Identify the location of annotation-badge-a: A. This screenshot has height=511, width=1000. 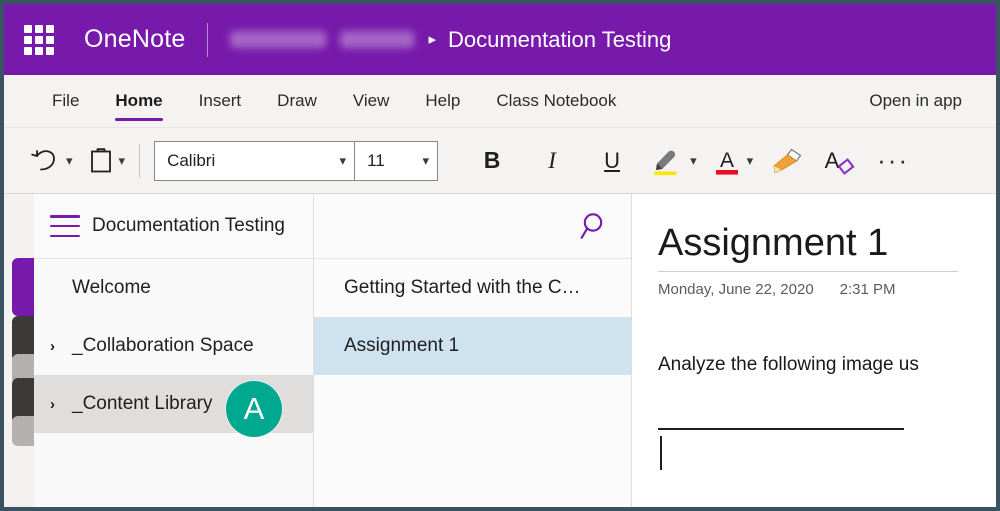
(254, 409).